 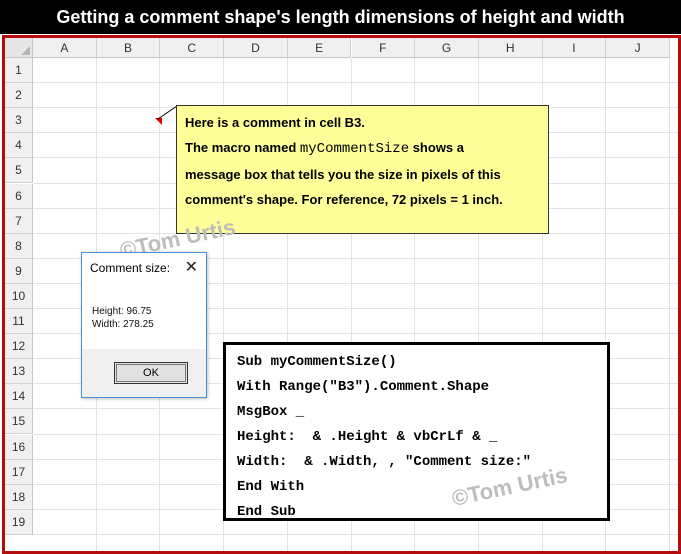 I want to click on row-header-6: 6, so click(x=19, y=196).